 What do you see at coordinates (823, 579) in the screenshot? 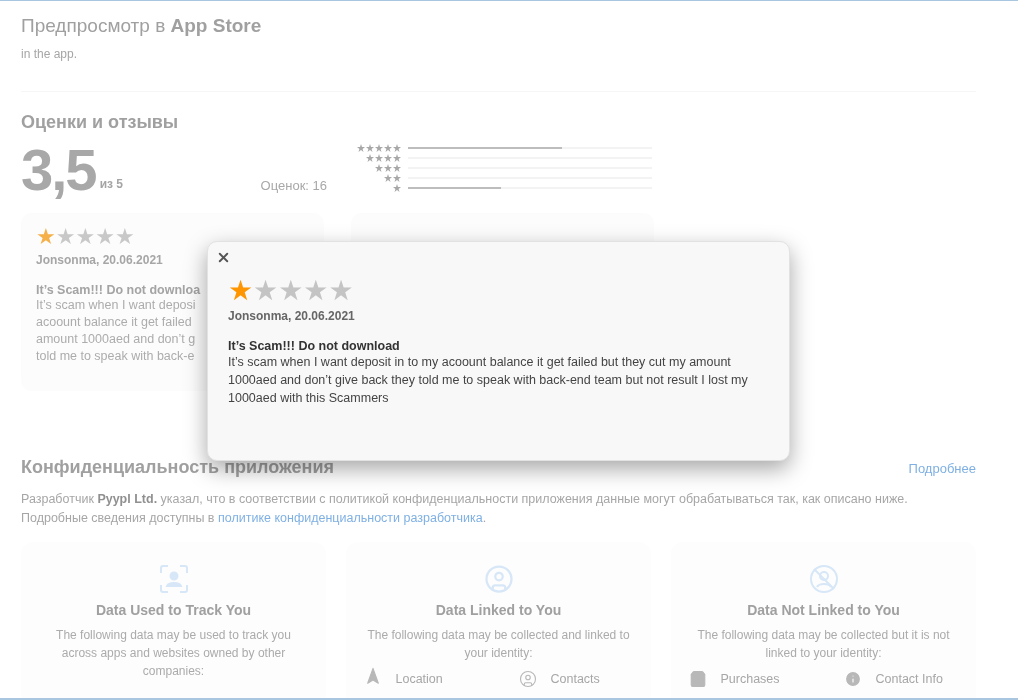
I see `user-slash-icon` at bounding box center [823, 579].